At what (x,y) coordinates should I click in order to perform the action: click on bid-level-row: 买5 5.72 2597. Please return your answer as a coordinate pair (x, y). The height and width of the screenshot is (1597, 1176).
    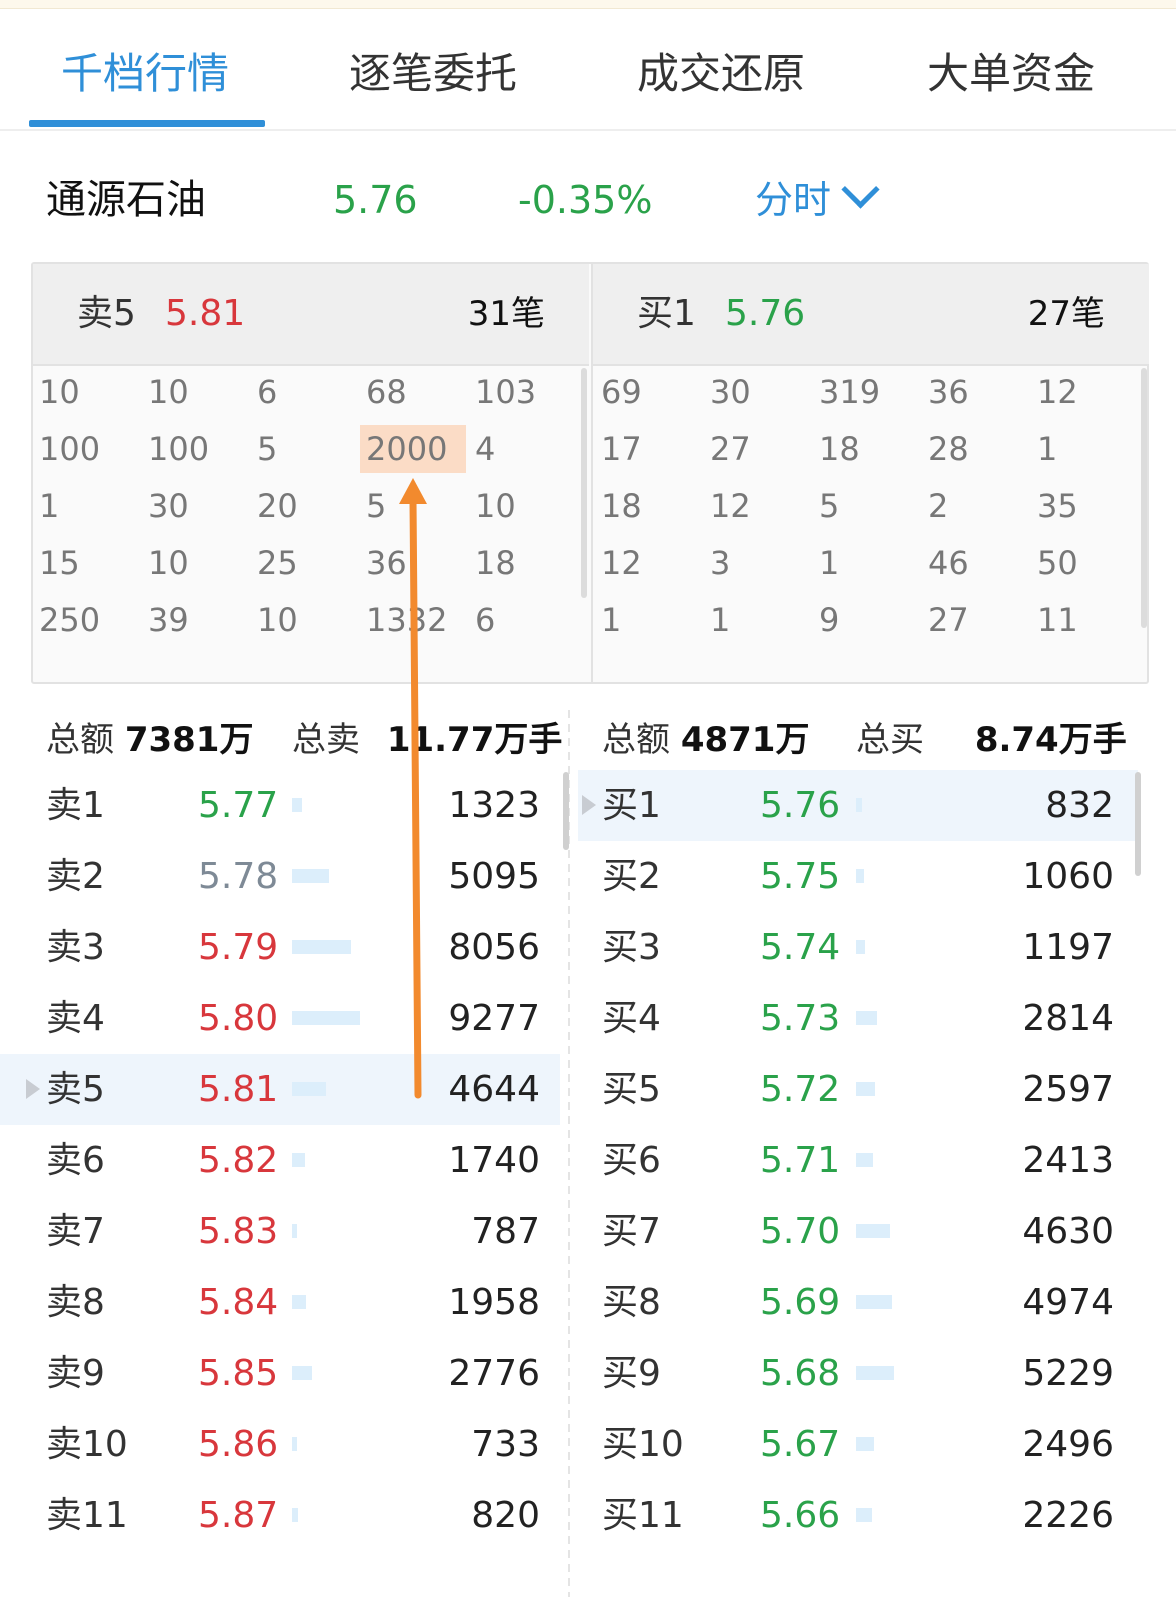
    Looking at the image, I should click on (858, 1089).